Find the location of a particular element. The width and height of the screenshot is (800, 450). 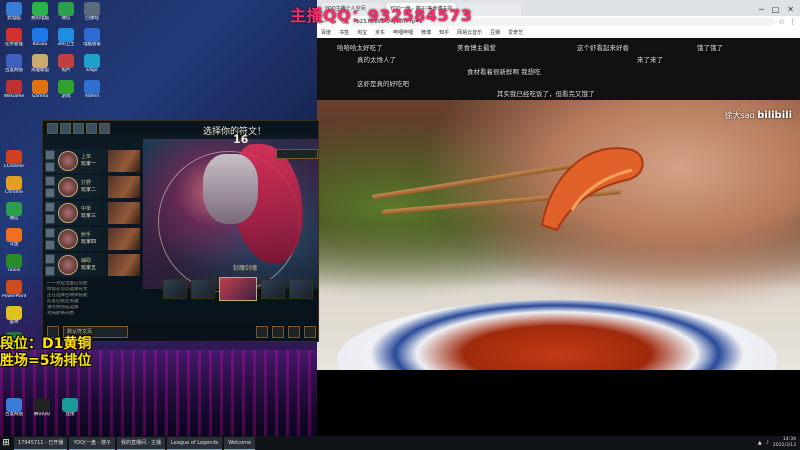

shield-icon is located at coordinates (66, 35).